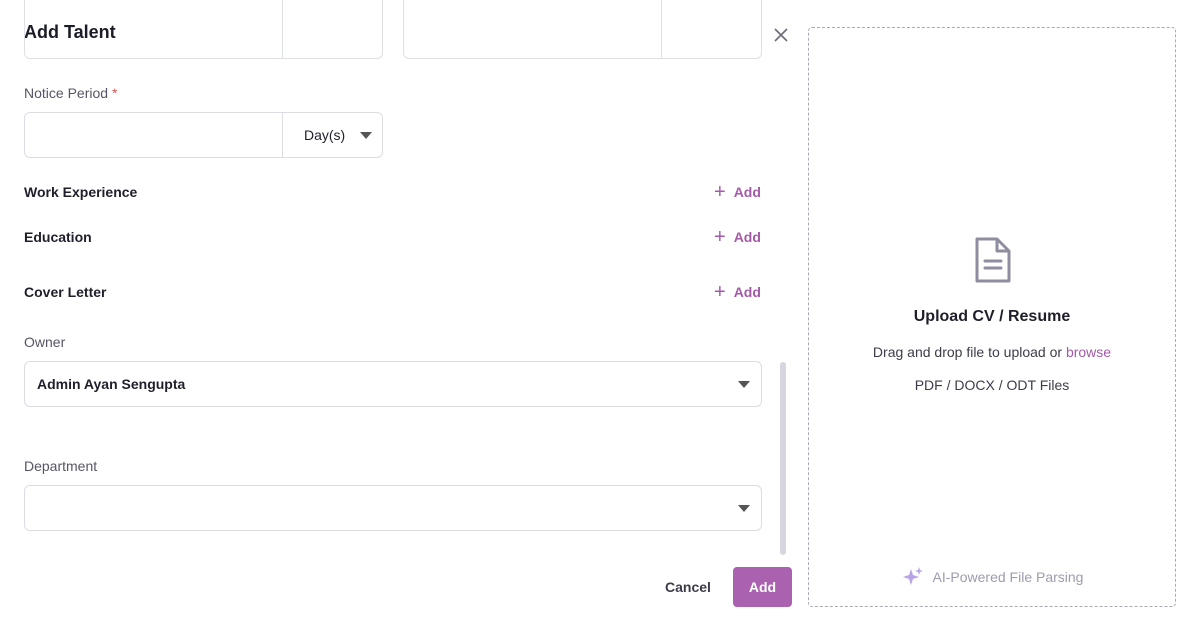  Describe the element at coordinates (688, 587) in the screenshot. I see `cancel-button: Cancel` at that location.